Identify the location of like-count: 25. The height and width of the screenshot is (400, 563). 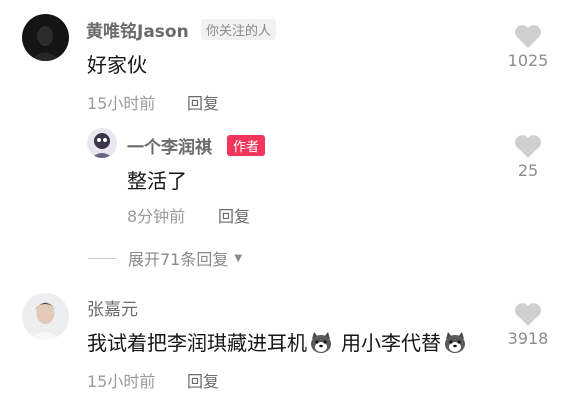
(528, 170).